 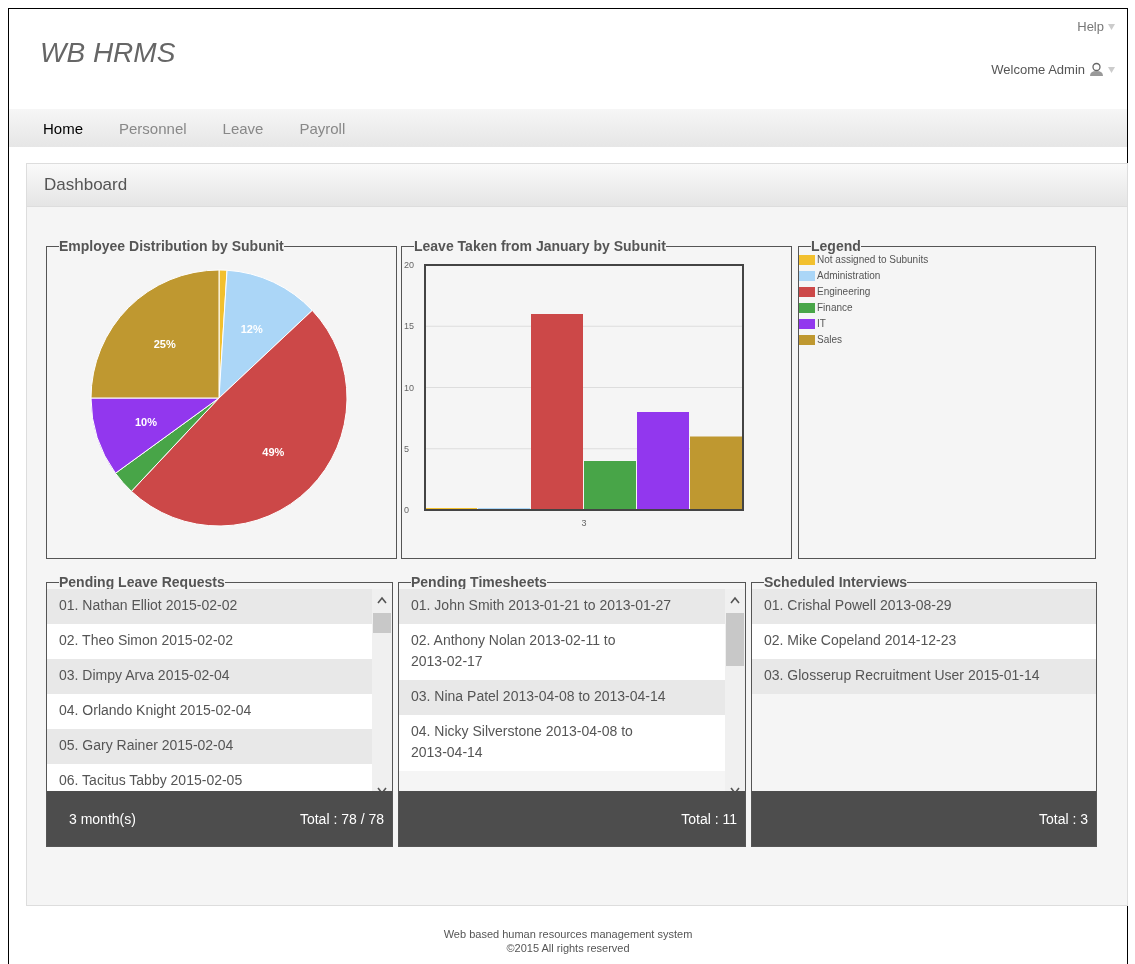 What do you see at coordinates (836, 582) in the screenshot?
I see `widget-title: Scheduled Interviews` at bounding box center [836, 582].